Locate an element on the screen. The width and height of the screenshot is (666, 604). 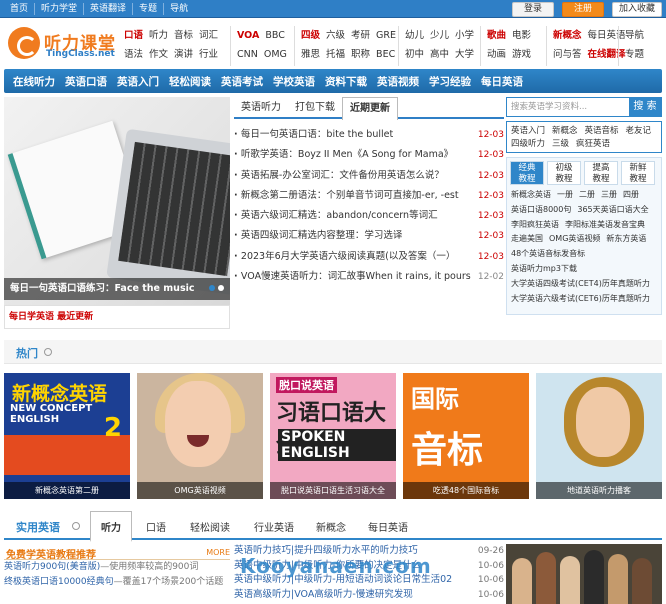
tab-new-concept: 新概念 is located at coordinates (331, 526).